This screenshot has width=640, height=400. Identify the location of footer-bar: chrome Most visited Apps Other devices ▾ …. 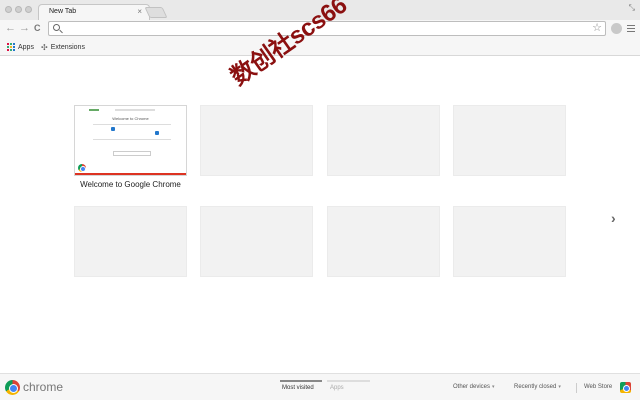
(320, 386).